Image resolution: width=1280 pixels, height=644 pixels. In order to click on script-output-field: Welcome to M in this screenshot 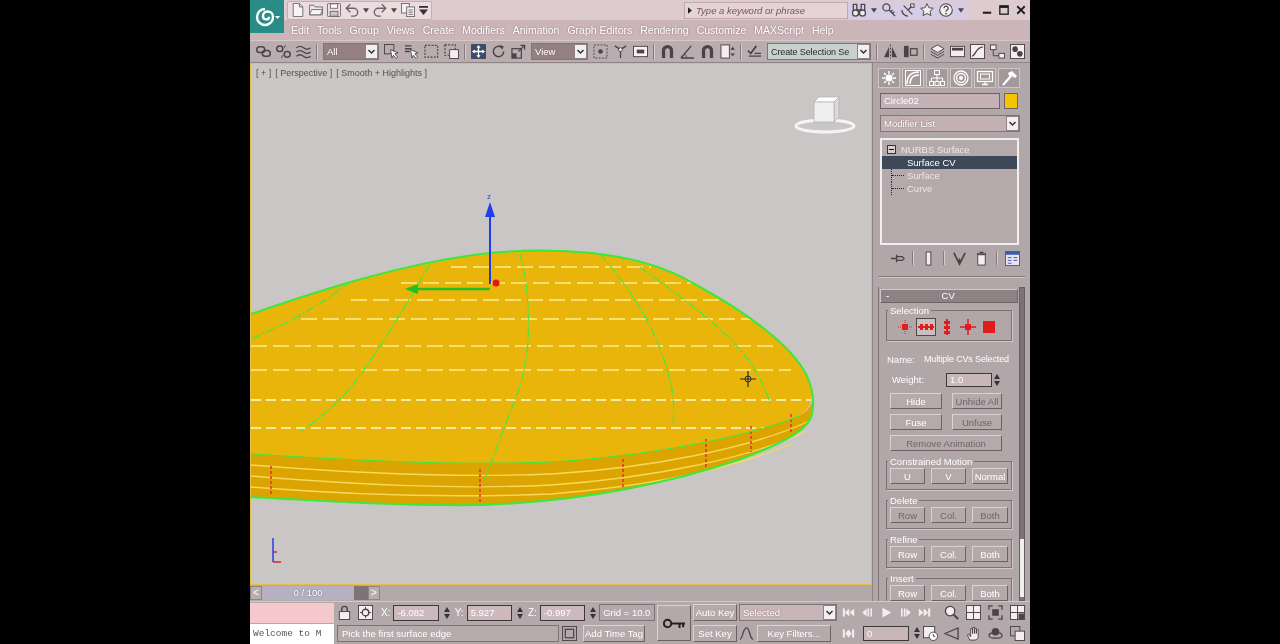, I will do `click(292, 634)`.